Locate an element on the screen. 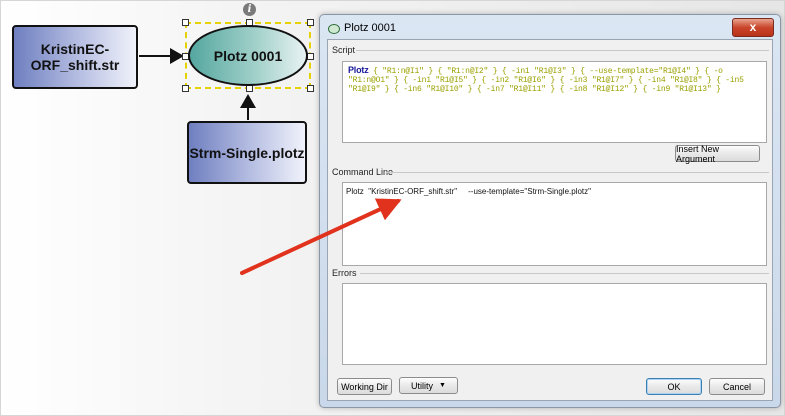 The height and width of the screenshot is (416, 785). utility-dropdown: Utility ▼ is located at coordinates (428, 385).